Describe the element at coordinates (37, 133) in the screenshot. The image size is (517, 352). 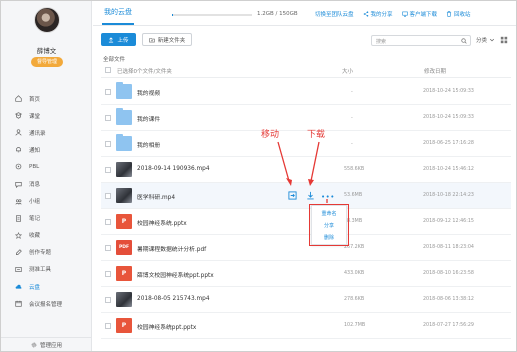
I see `sidebar-item-label: 通讯录` at that location.